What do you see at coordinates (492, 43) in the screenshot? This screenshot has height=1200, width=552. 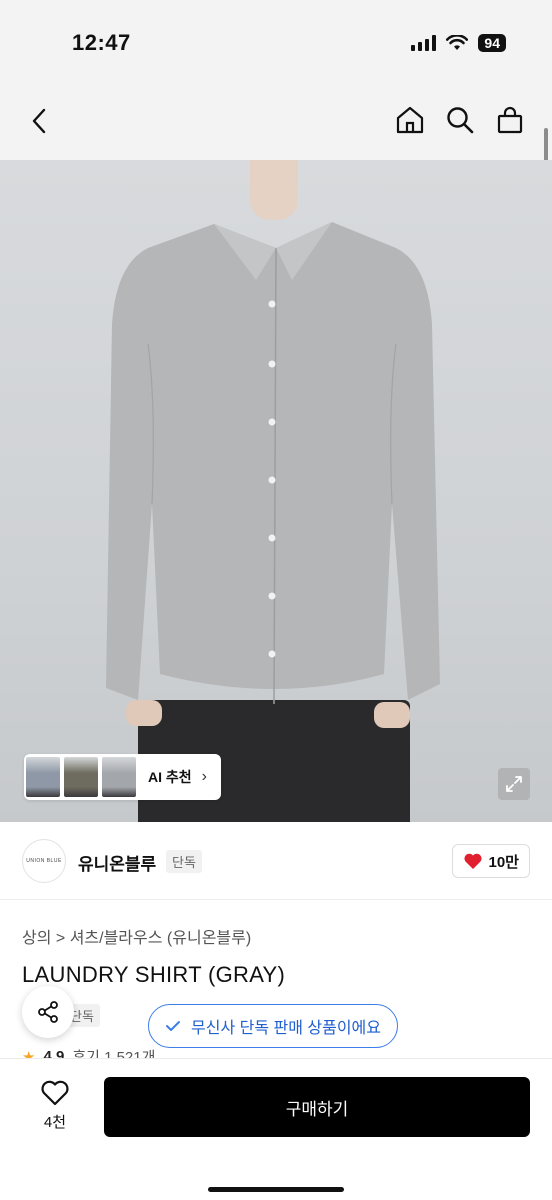 I see `battery-icon: 94` at bounding box center [492, 43].